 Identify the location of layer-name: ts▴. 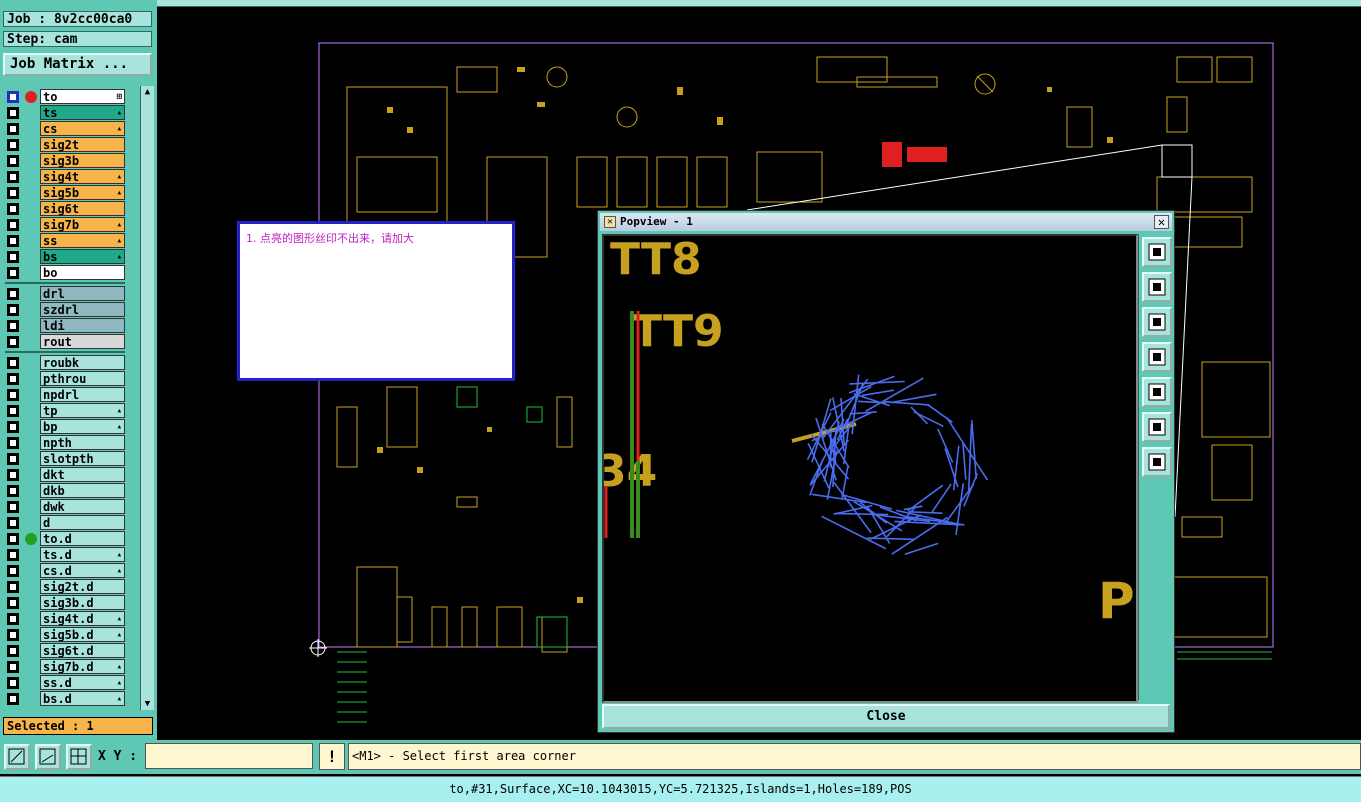
(82, 112).